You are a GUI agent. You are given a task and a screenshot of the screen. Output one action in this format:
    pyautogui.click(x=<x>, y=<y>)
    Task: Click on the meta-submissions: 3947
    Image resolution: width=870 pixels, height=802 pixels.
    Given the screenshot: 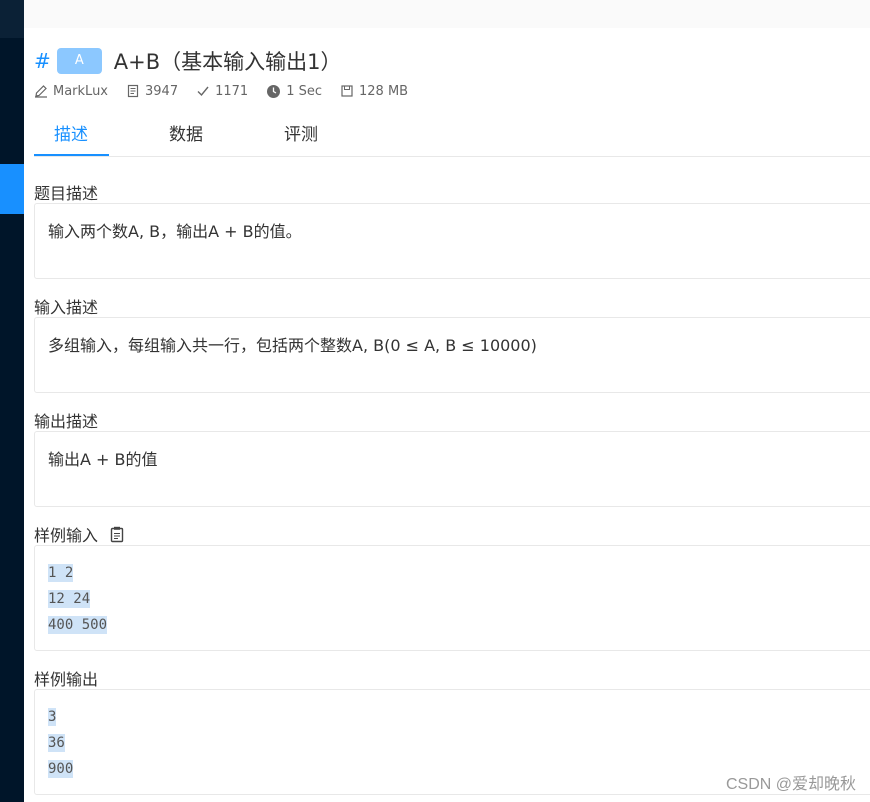 What is the action you would take?
    pyautogui.click(x=152, y=91)
    